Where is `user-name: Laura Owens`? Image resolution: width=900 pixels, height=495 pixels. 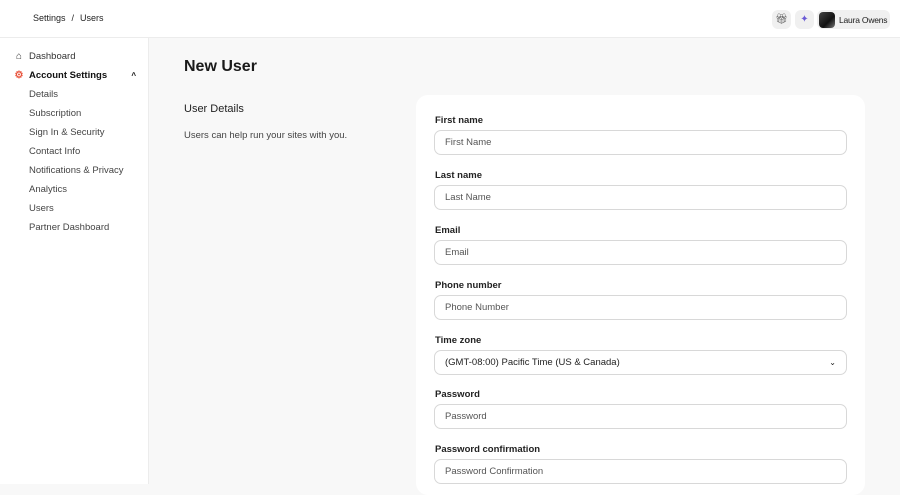
user-name: Laura Owens is located at coordinates (863, 19).